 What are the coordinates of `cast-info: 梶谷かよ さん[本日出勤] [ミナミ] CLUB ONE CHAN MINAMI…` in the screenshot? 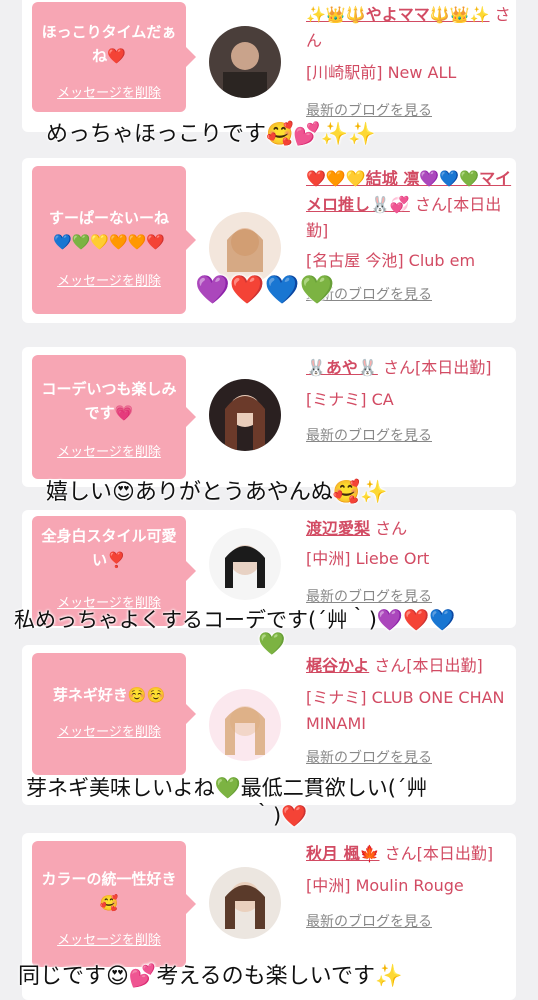 It's located at (411, 710).